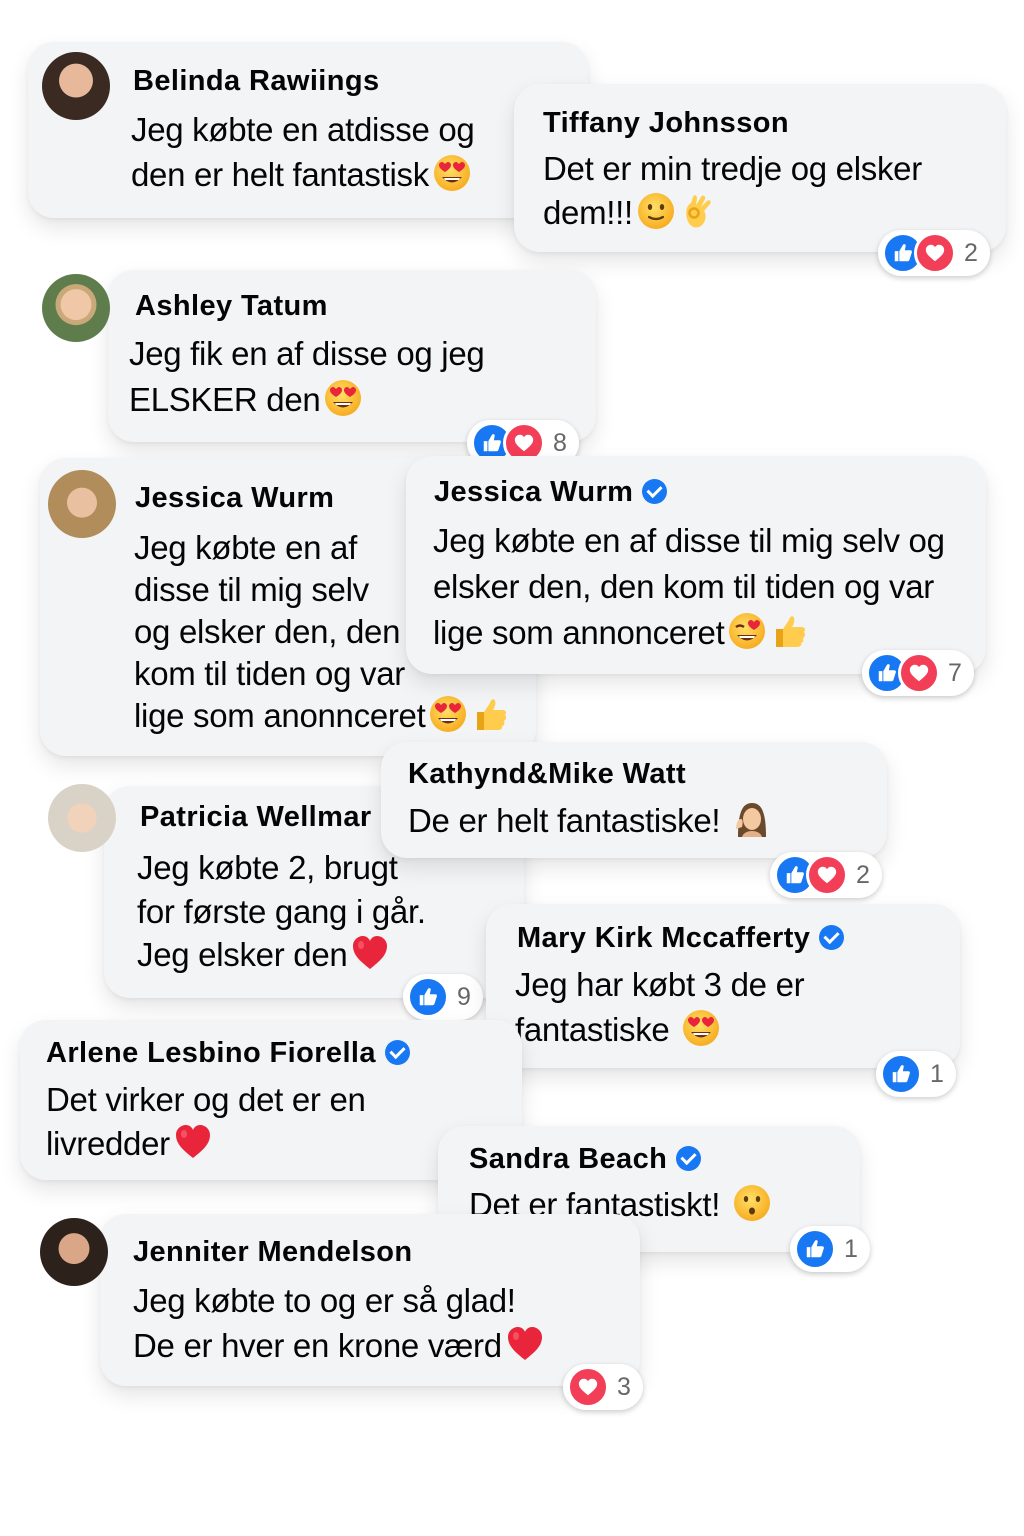  I want to click on winking-heart-eyes-emoji-icon, so click(747, 631).